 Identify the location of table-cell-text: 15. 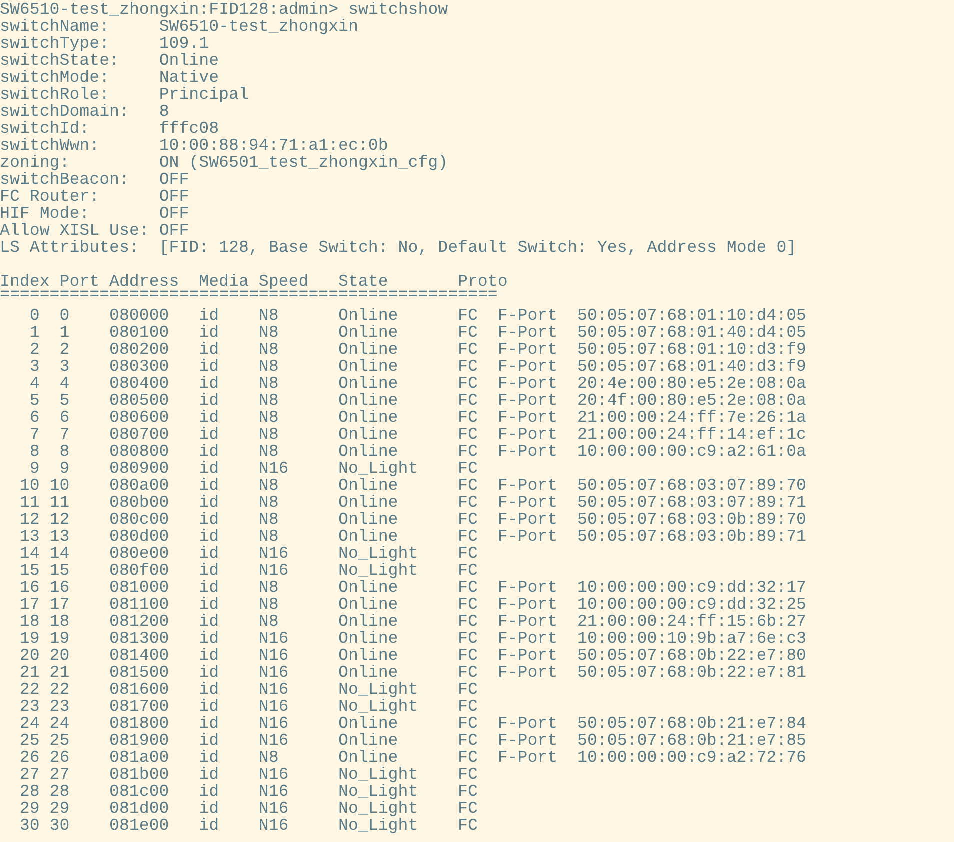
(29, 570).